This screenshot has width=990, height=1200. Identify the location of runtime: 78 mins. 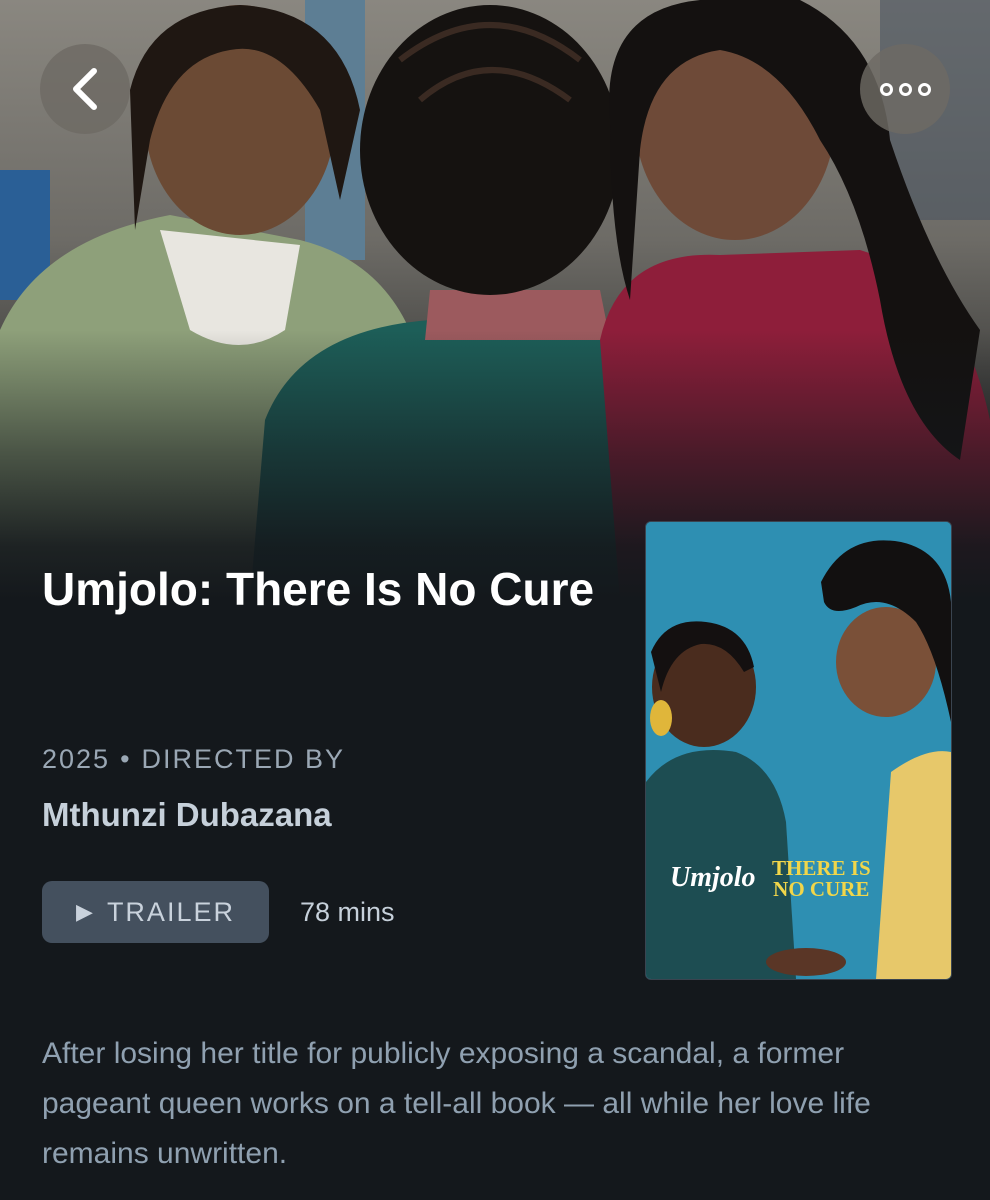
(347, 912).